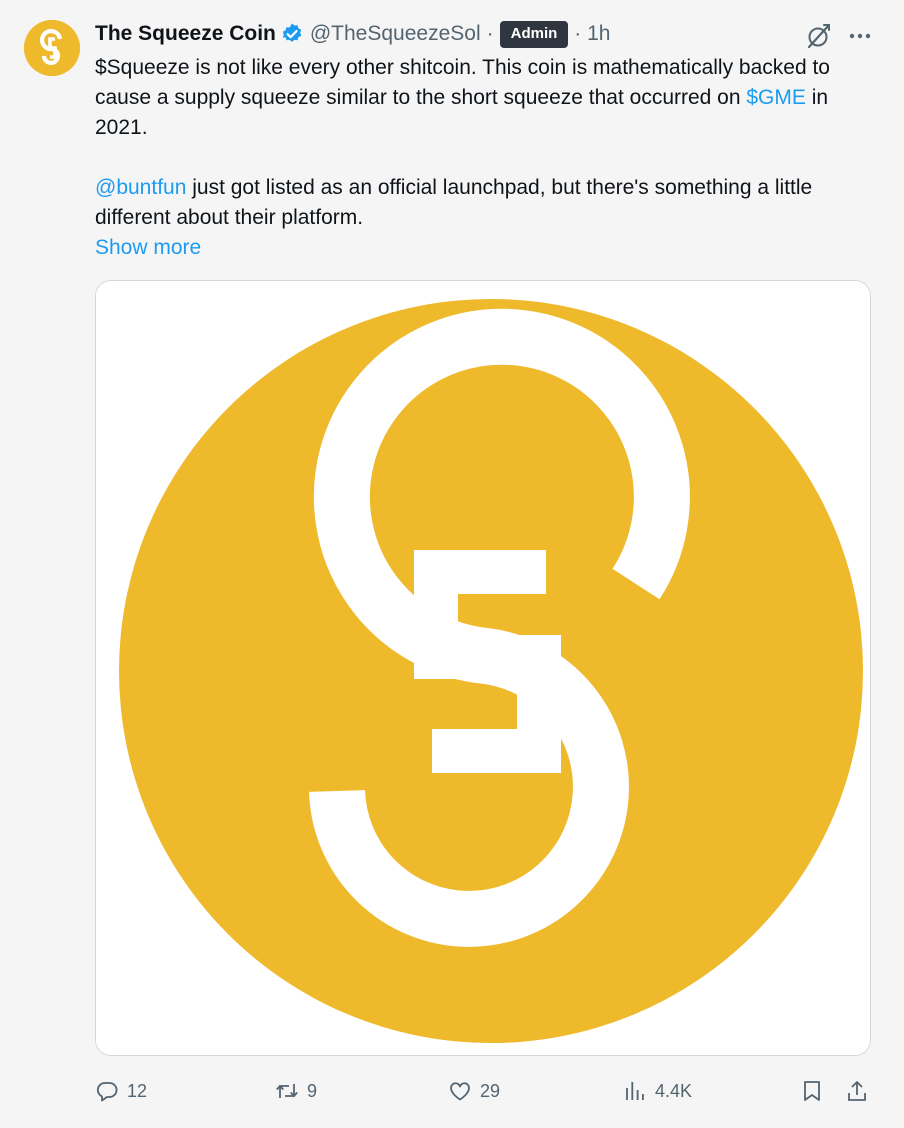 The height and width of the screenshot is (1128, 904). What do you see at coordinates (534, 34) in the screenshot?
I see `admin-badge: Admin` at bounding box center [534, 34].